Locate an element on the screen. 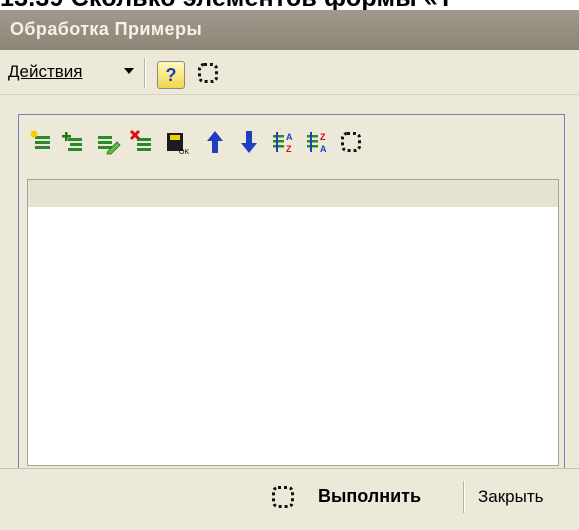  close-button: Закрыть is located at coordinates (510, 497).